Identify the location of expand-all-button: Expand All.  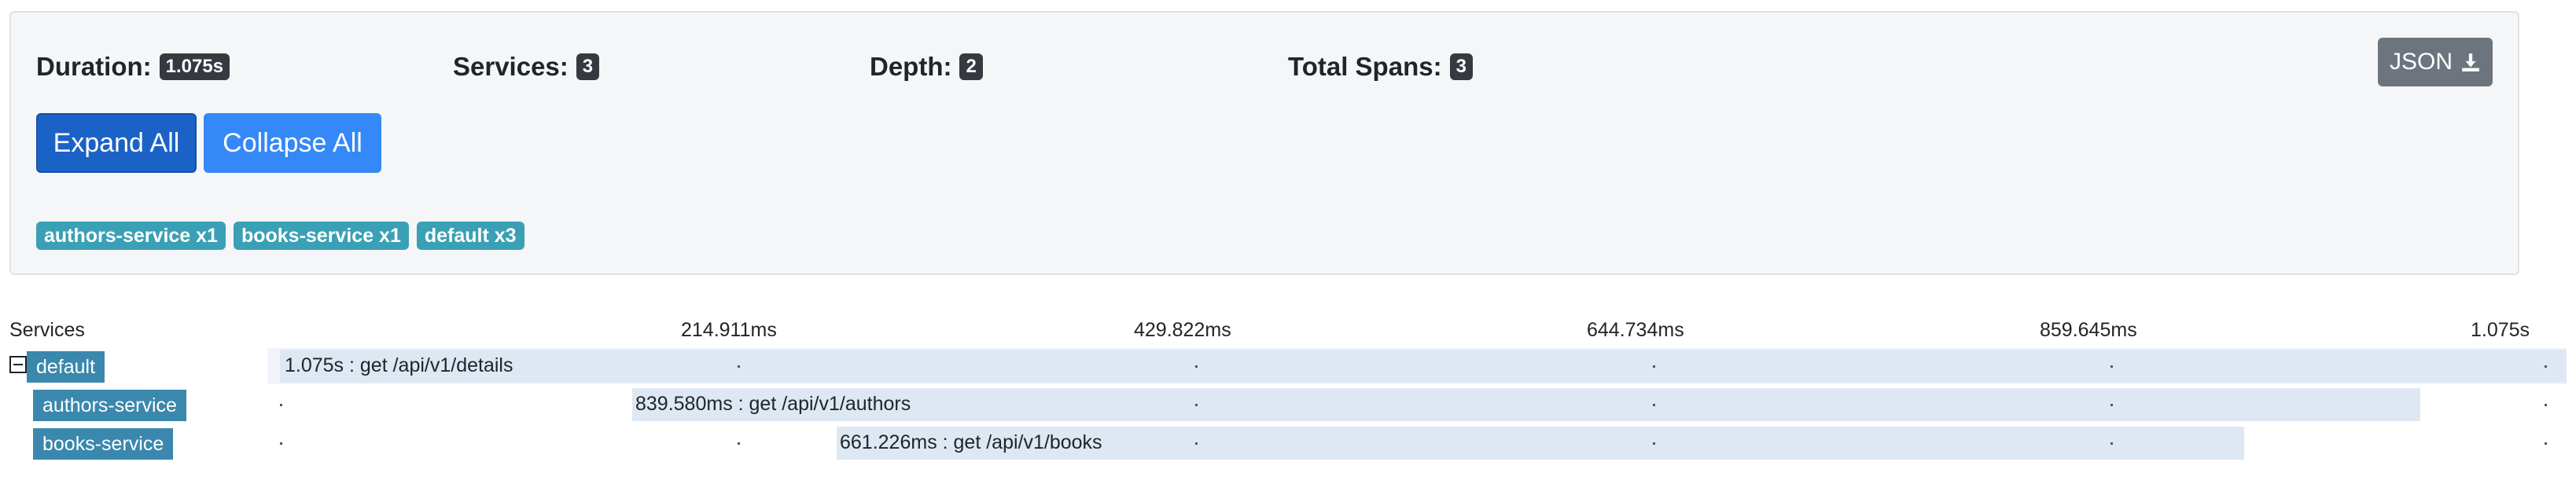
(116, 143).